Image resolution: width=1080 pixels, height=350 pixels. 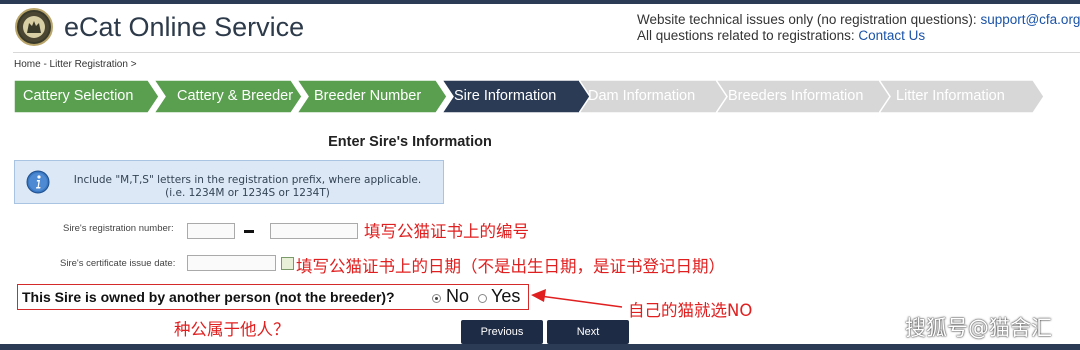 I want to click on annotation-arrow, so click(x=577, y=298).